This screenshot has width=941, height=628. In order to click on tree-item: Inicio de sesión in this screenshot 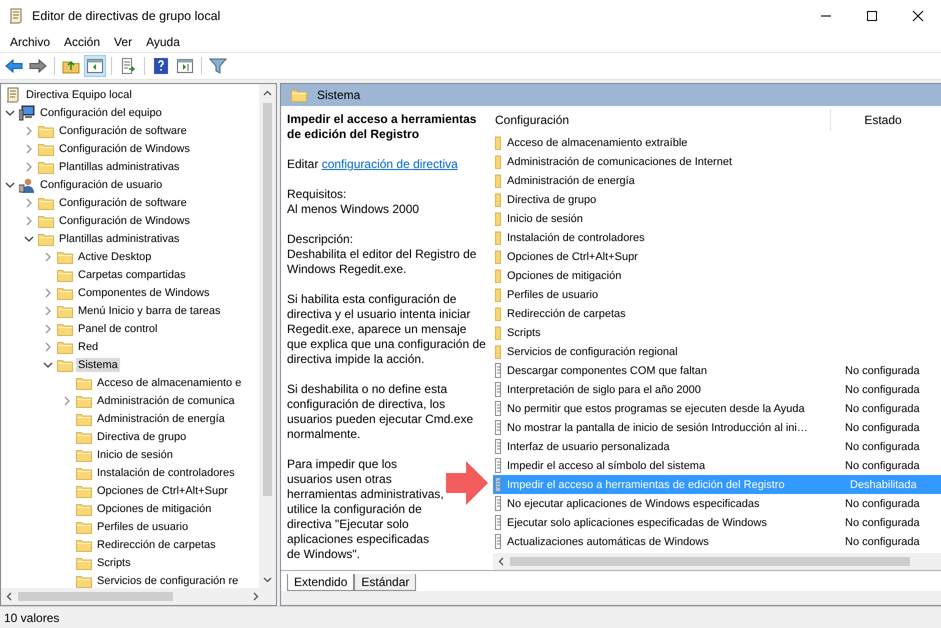, I will do `click(135, 455)`.